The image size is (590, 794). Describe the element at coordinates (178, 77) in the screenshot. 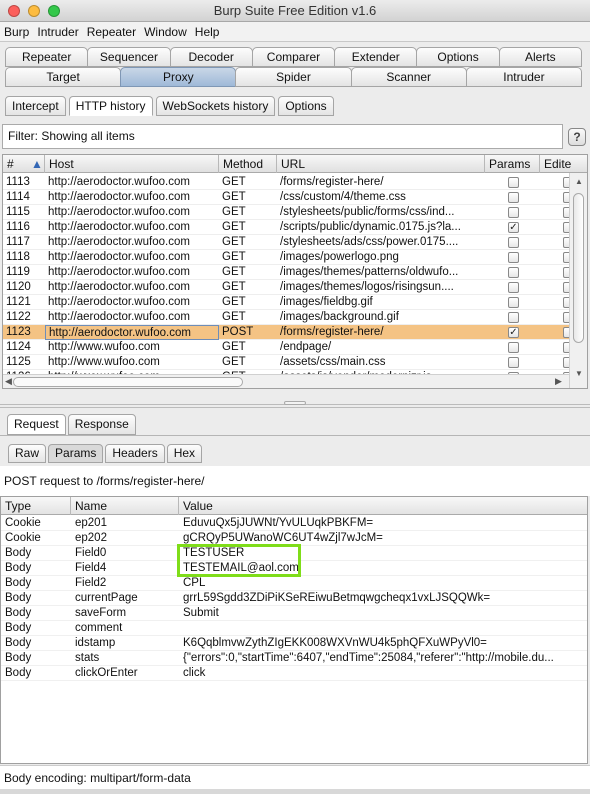

I see `tab-proxy: Proxy` at that location.